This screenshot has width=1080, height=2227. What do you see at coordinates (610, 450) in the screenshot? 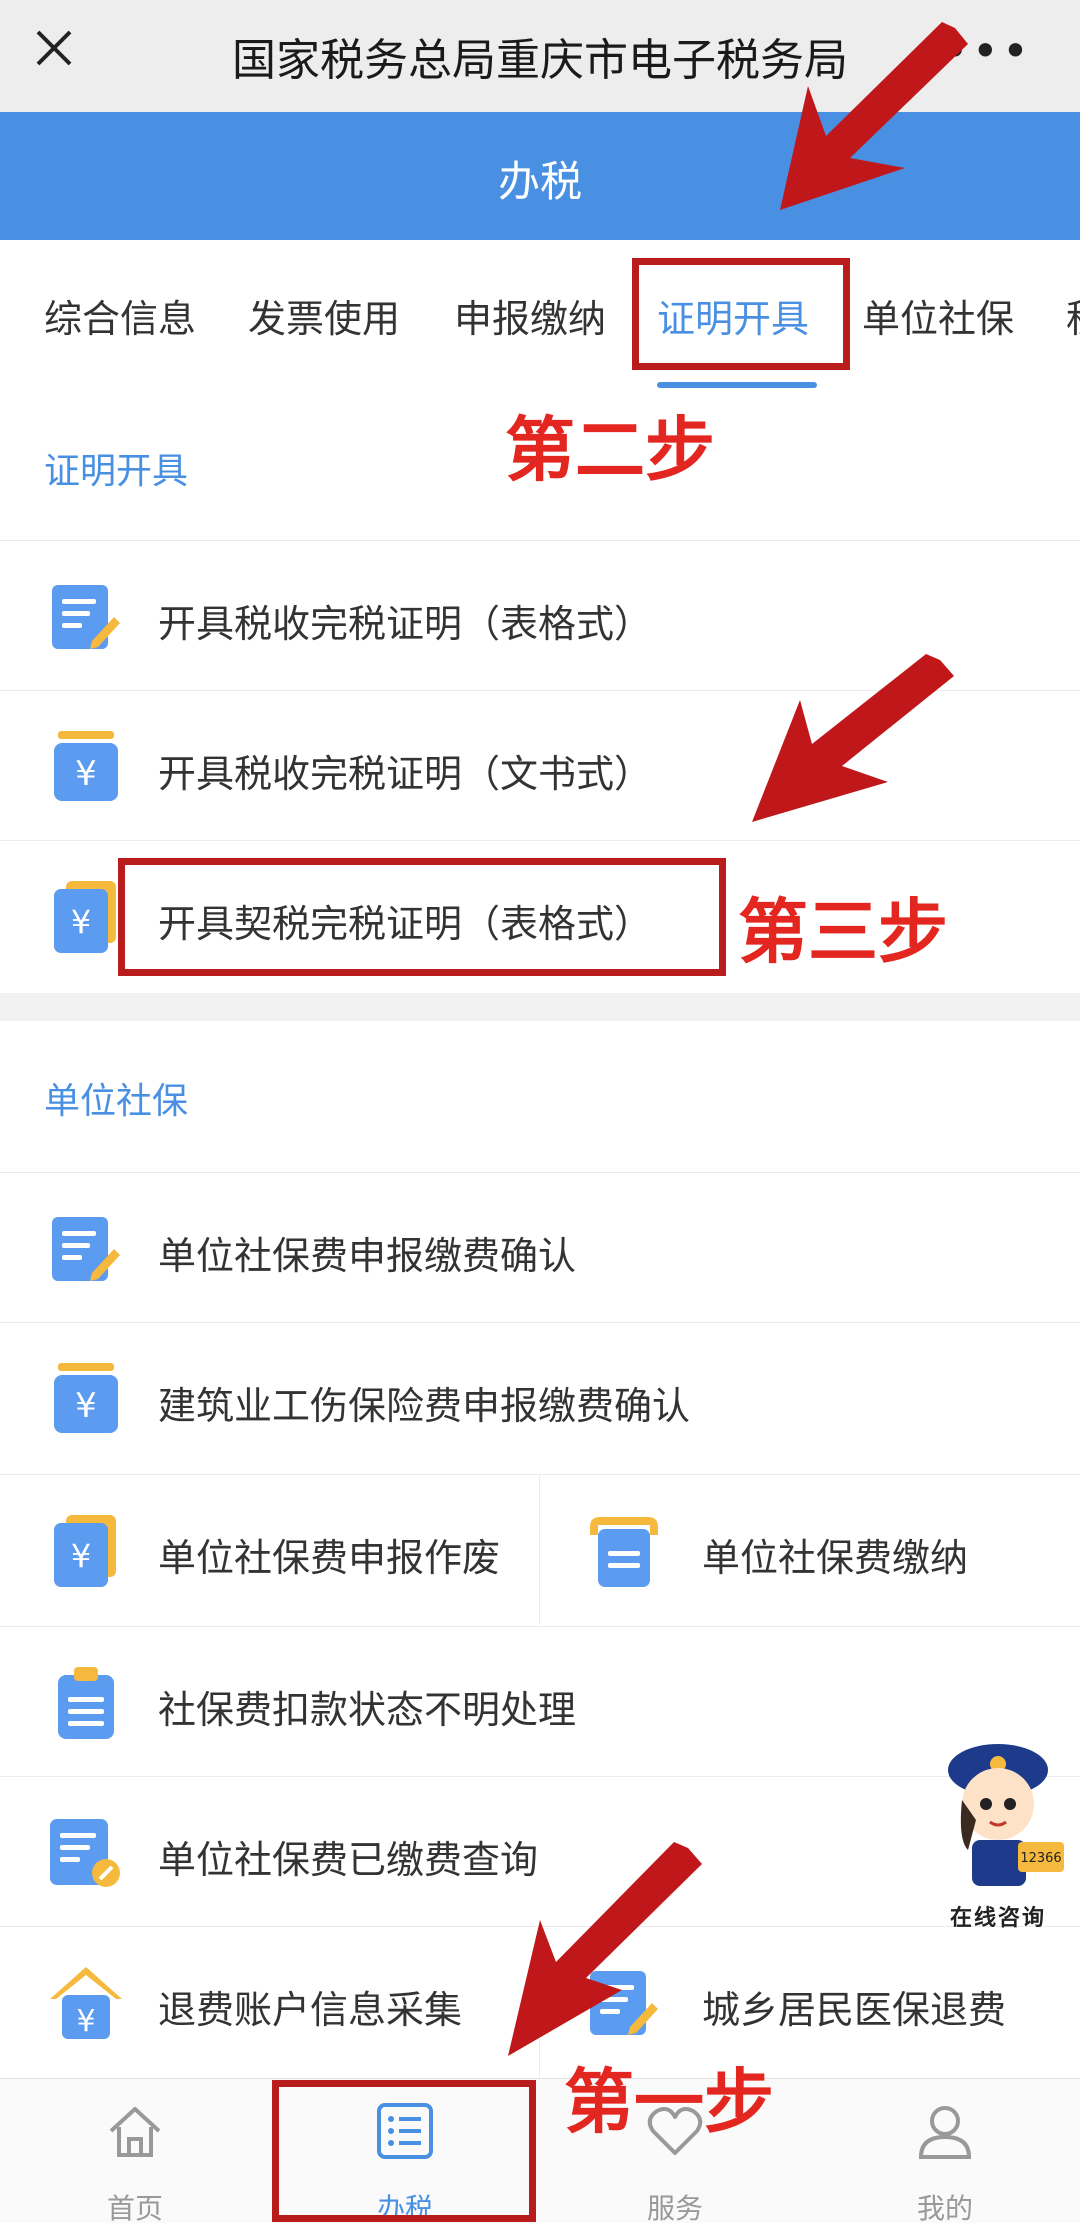
I see `annotation-step-2: 第二步` at bounding box center [610, 450].